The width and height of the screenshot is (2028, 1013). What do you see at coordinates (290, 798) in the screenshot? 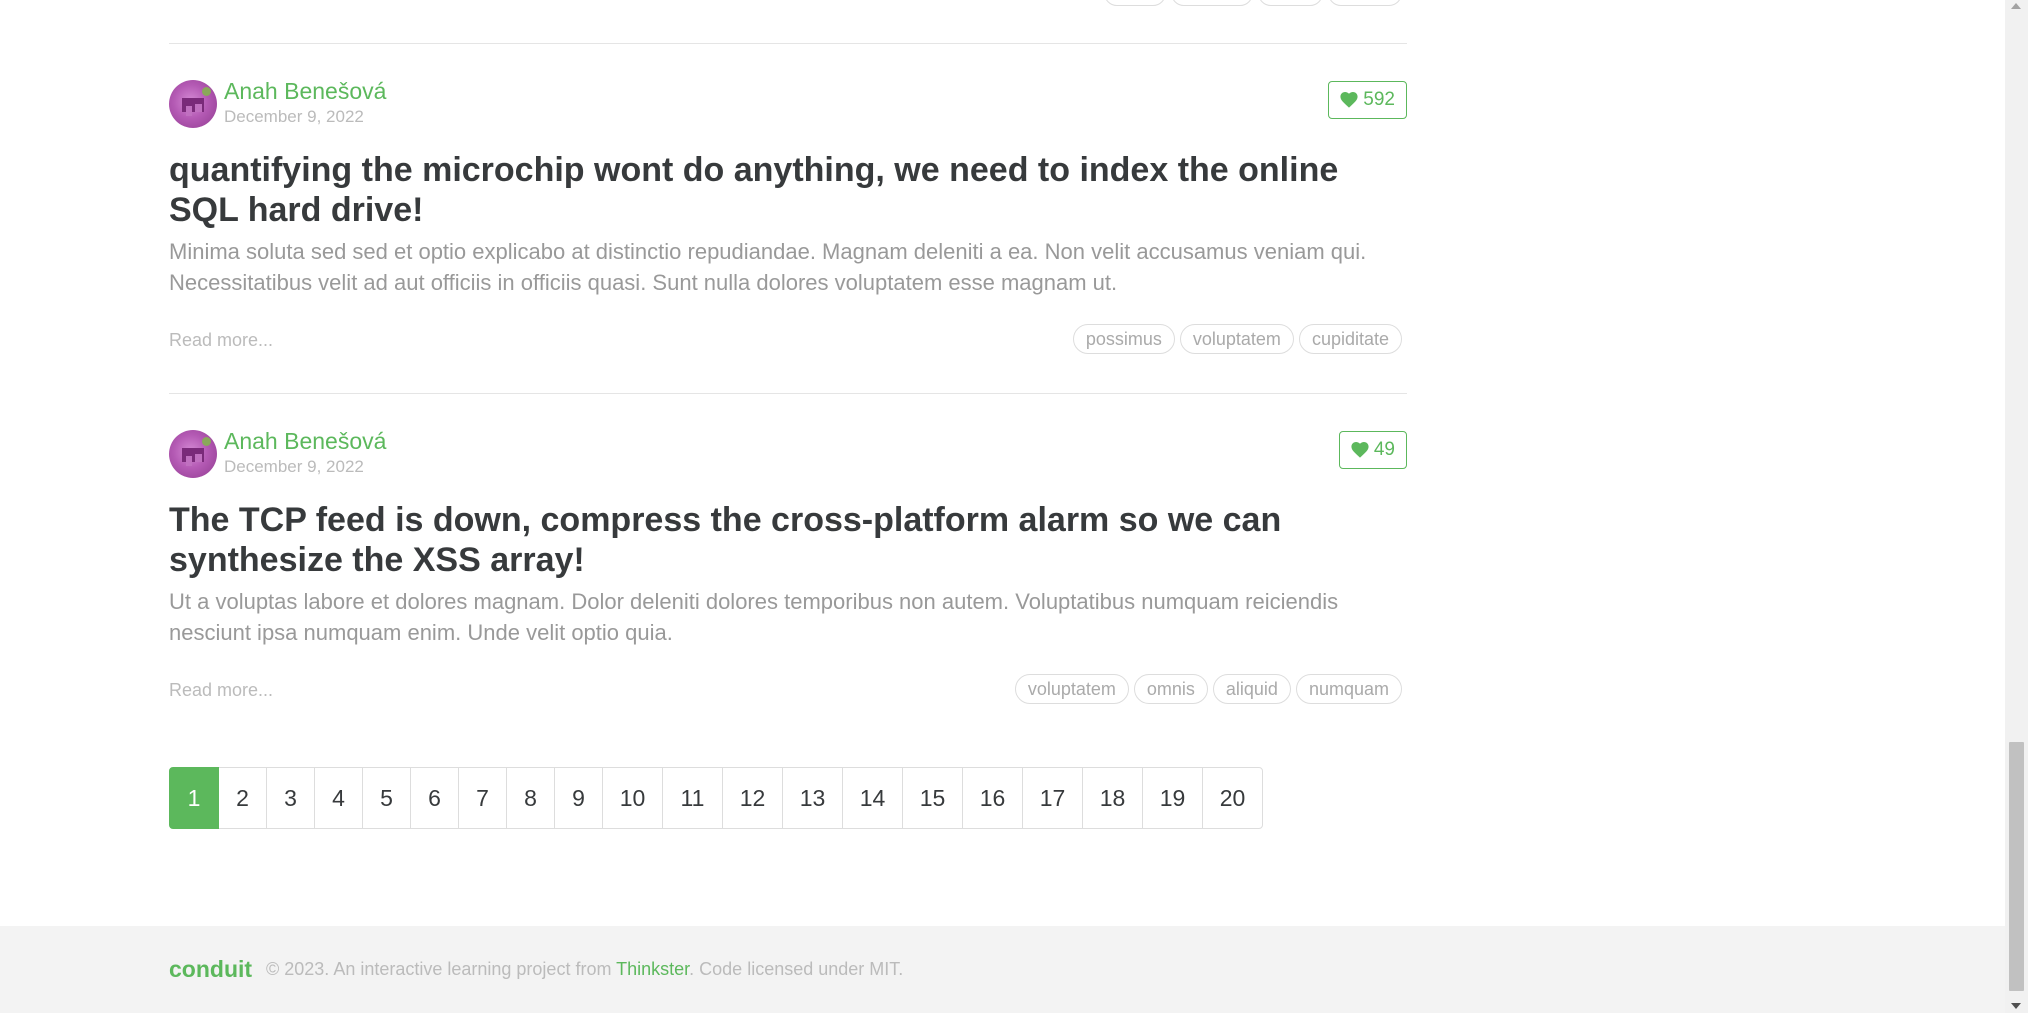
I see `page-link-3: 3` at bounding box center [290, 798].